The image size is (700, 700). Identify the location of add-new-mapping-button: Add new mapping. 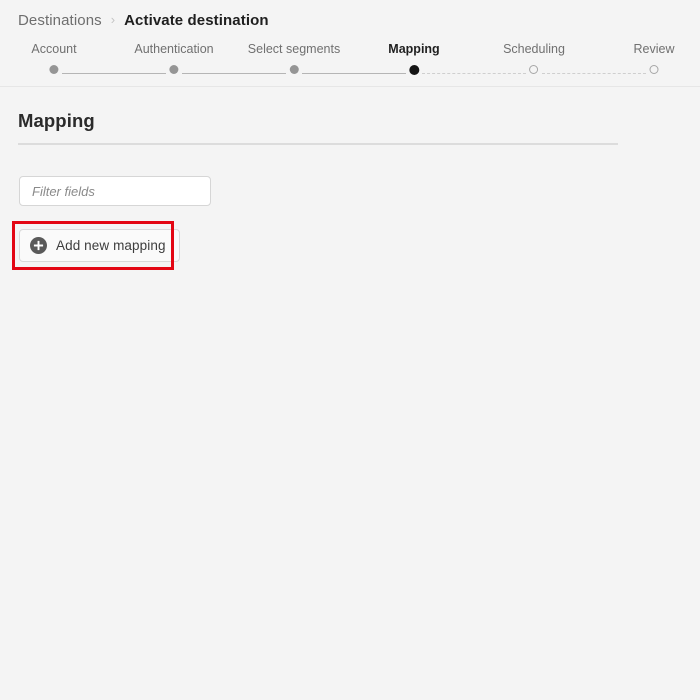
(99, 245).